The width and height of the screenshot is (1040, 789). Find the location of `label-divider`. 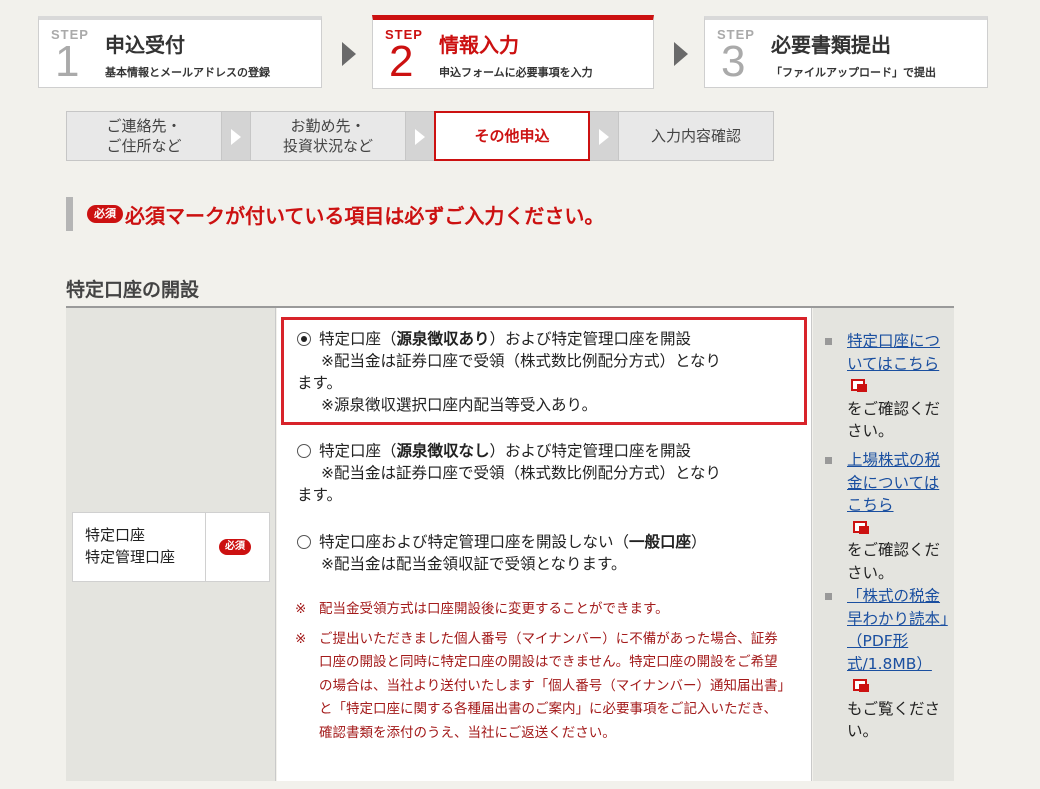

label-divider is located at coordinates (205, 547).